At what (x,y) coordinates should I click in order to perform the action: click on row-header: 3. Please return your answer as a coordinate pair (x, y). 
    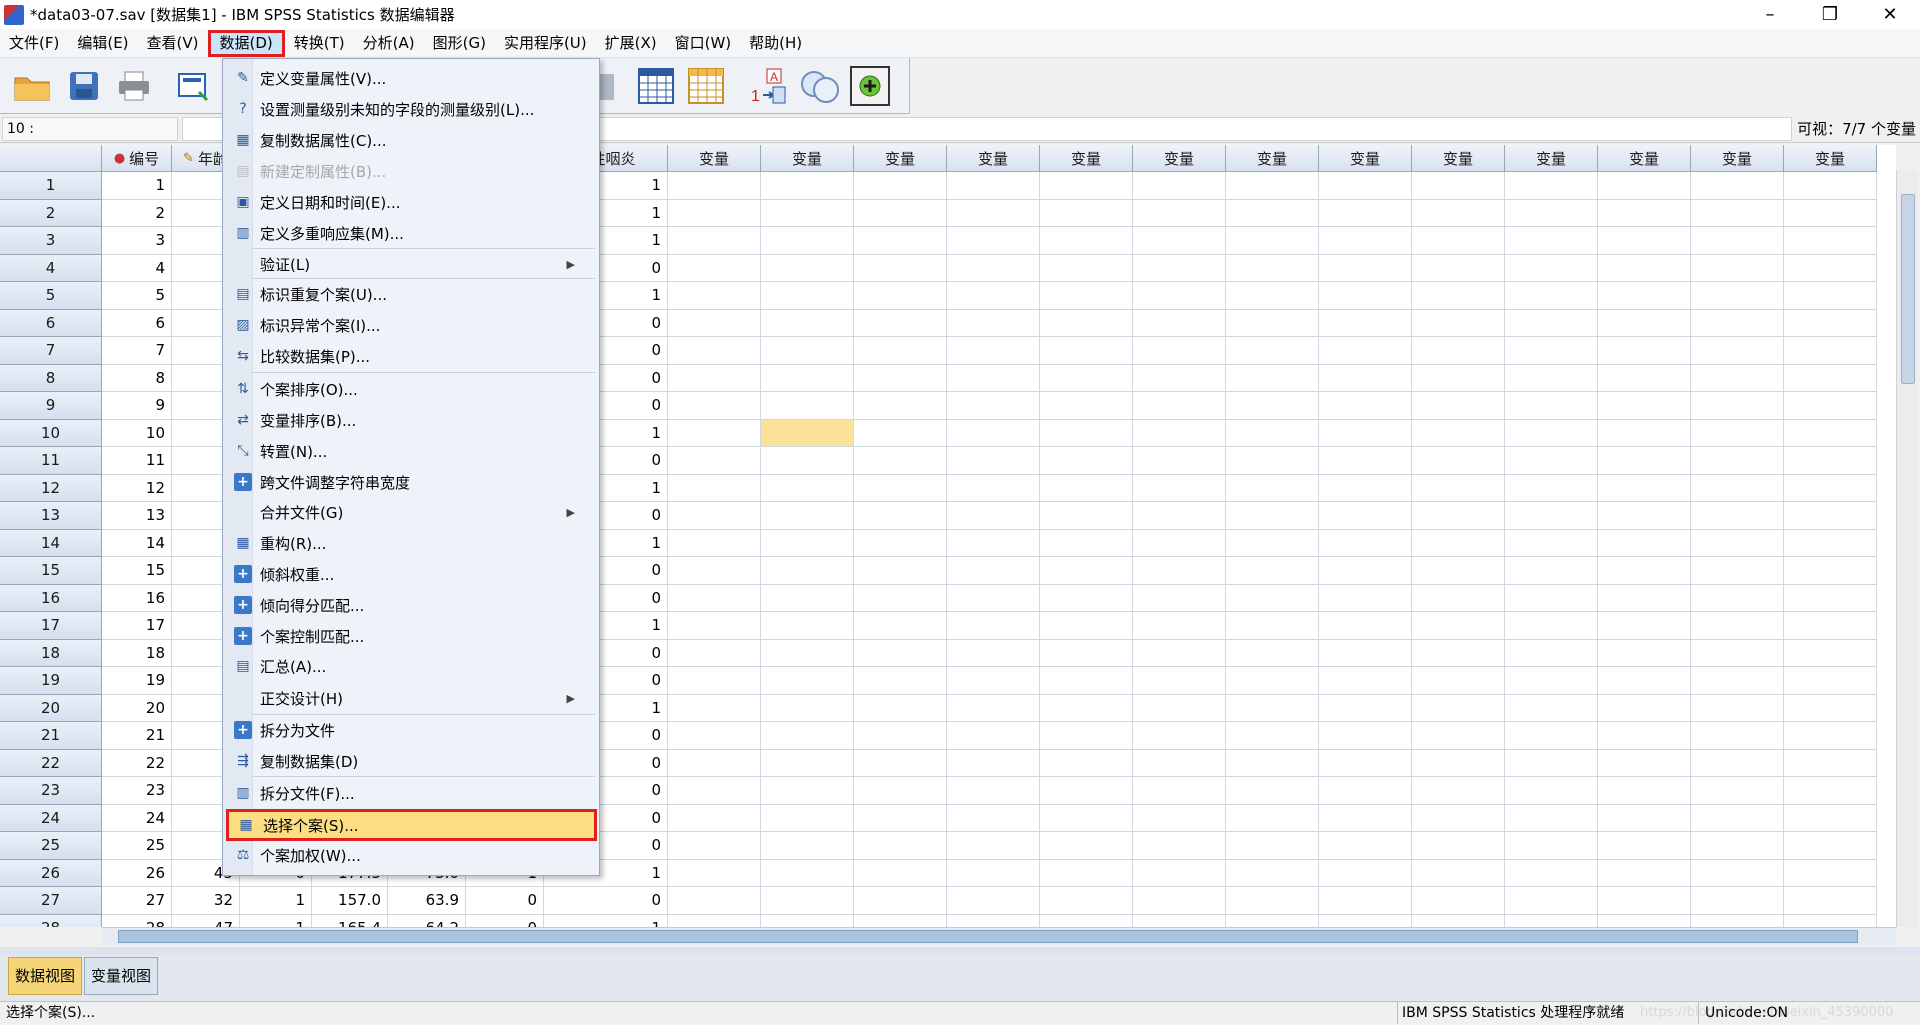
    Looking at the image, I should click on (51, 241).